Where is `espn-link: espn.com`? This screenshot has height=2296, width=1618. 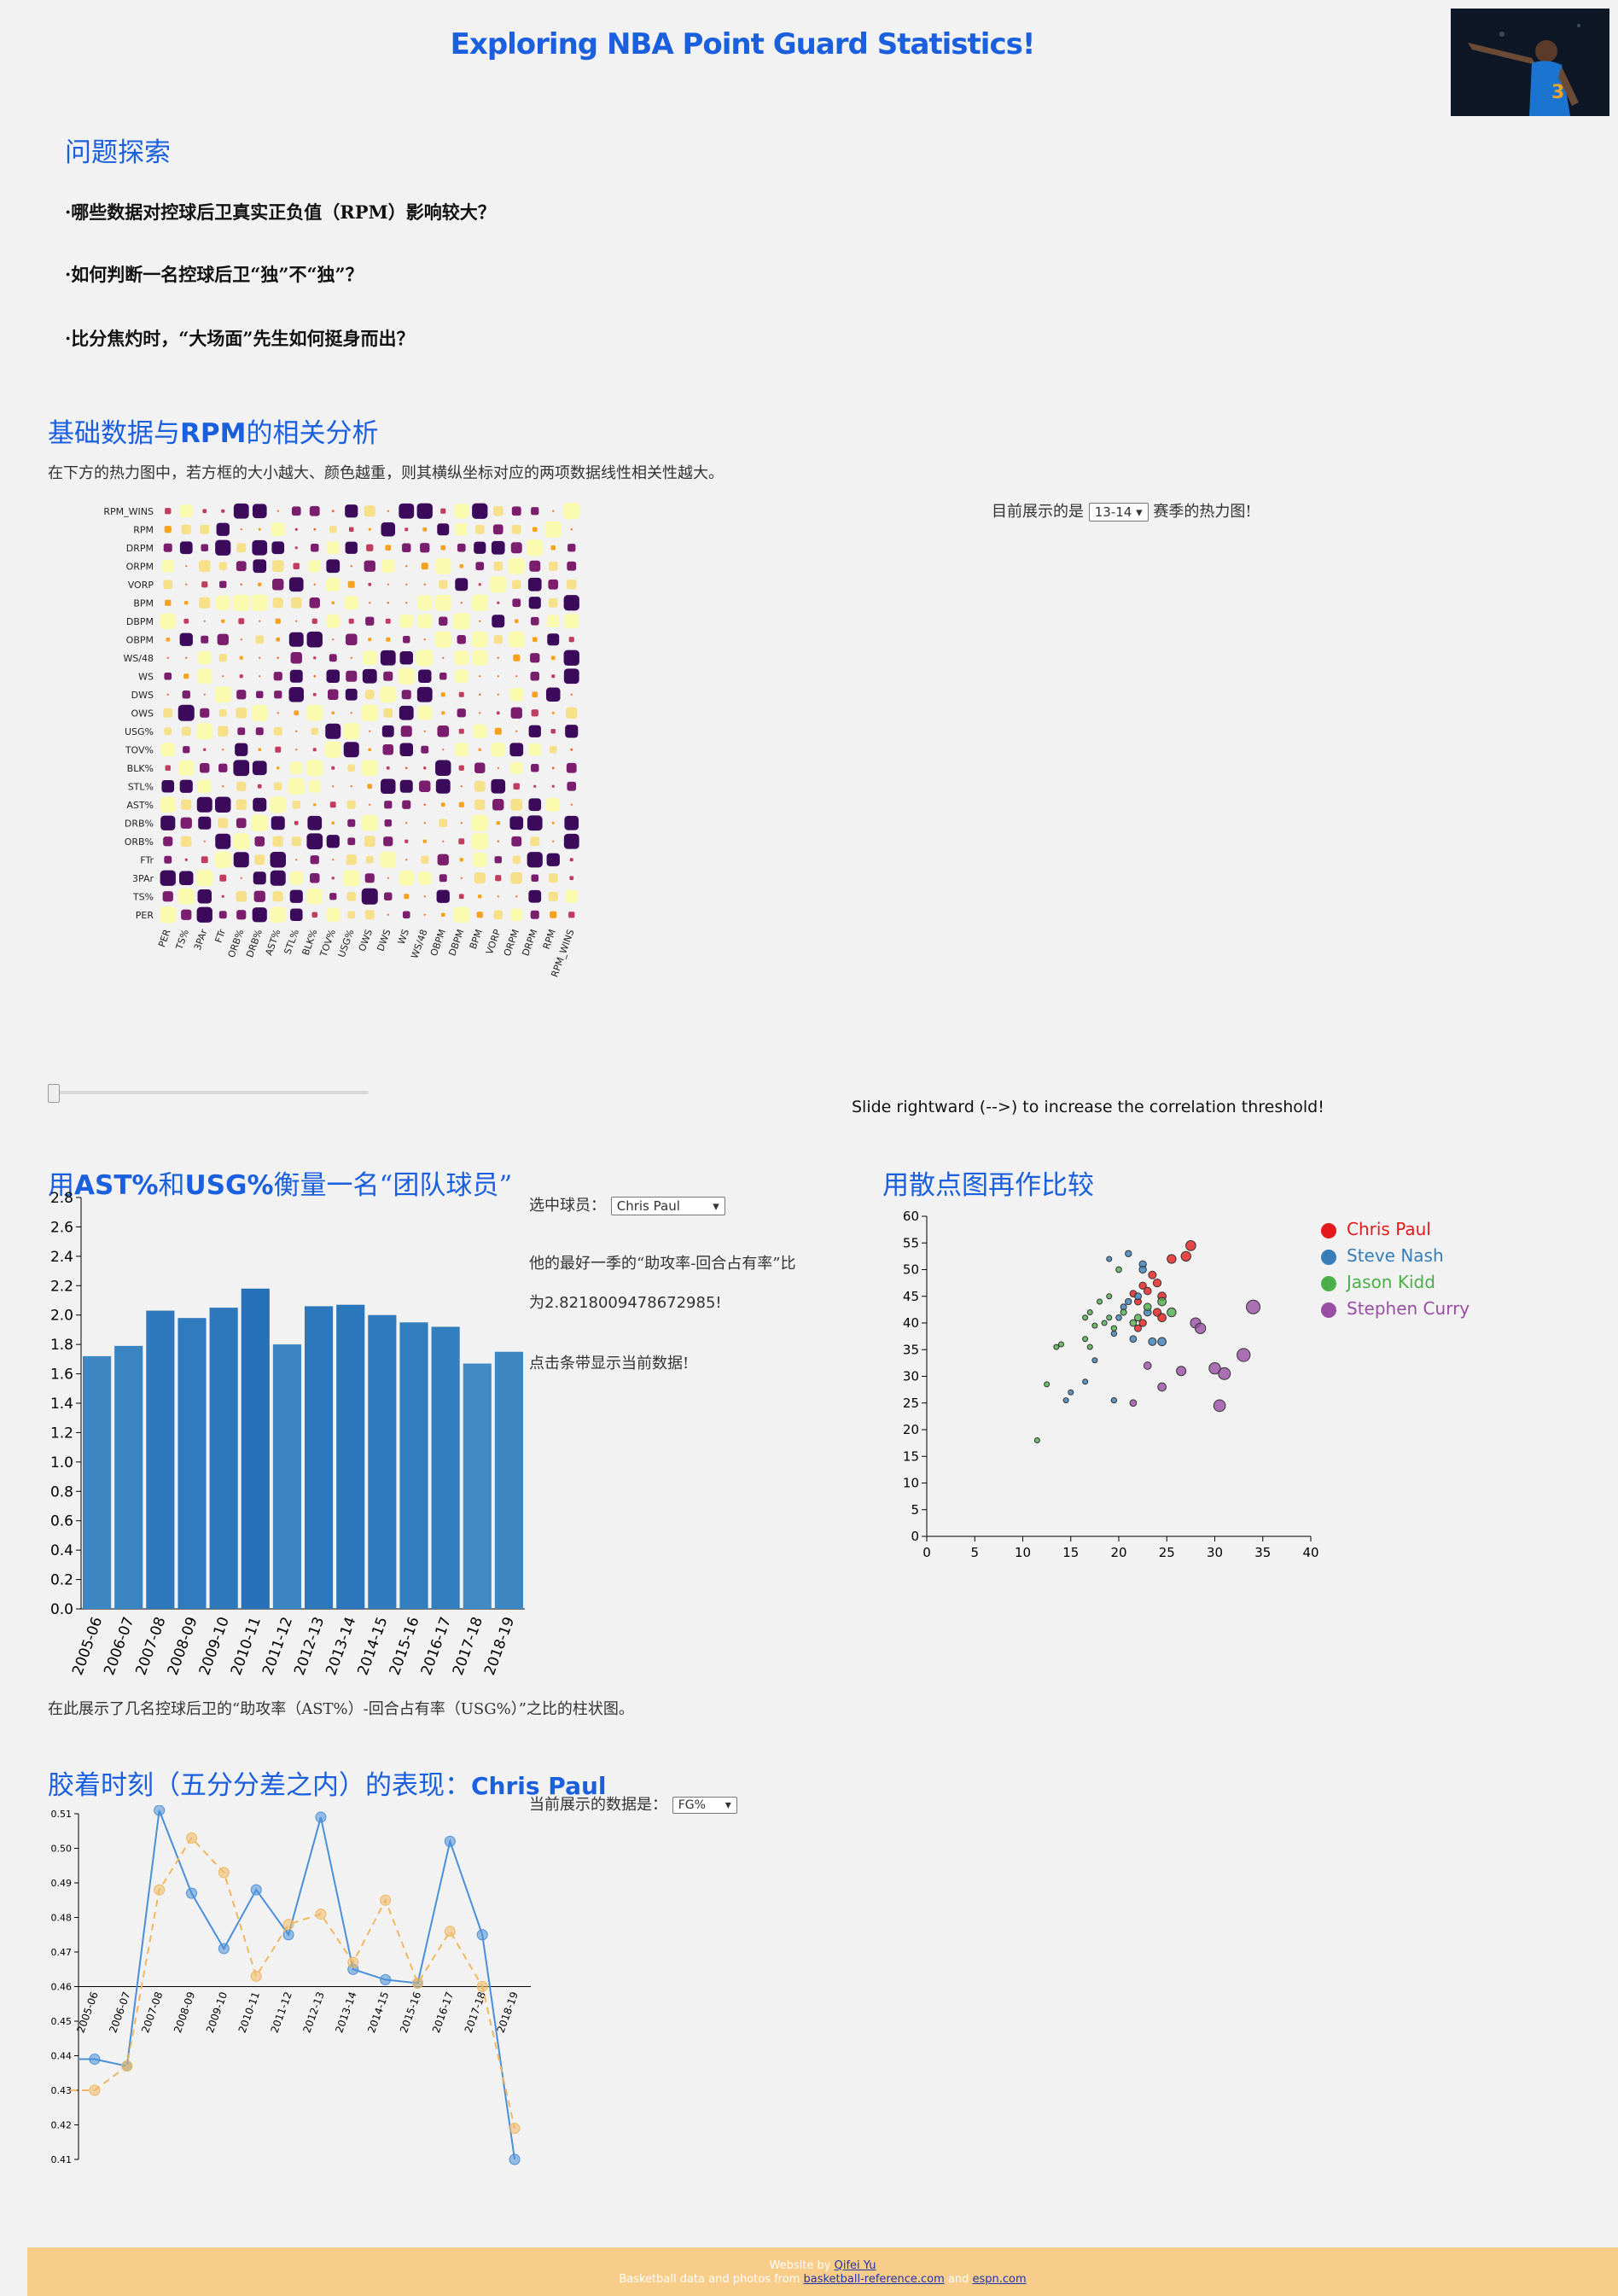
espn-link: espn.com is located at coordinates (1000, 2280).